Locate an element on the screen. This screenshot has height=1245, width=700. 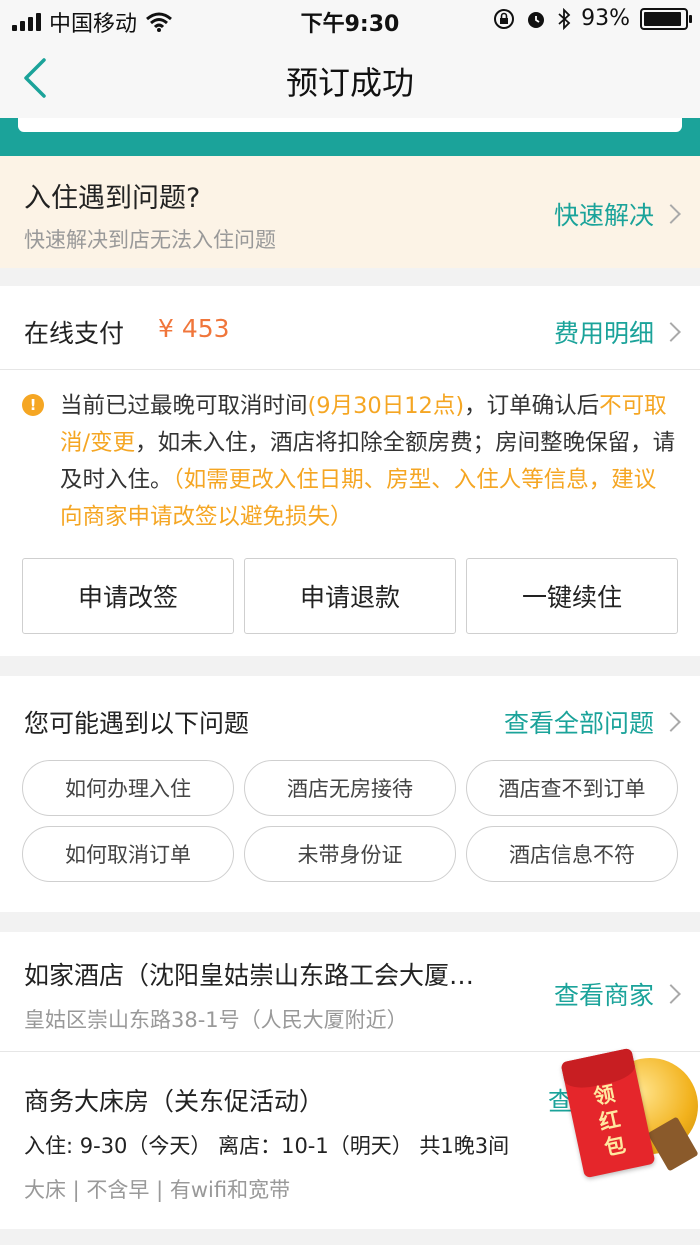
warning-icon: ! is located at coordinates (33, 405).